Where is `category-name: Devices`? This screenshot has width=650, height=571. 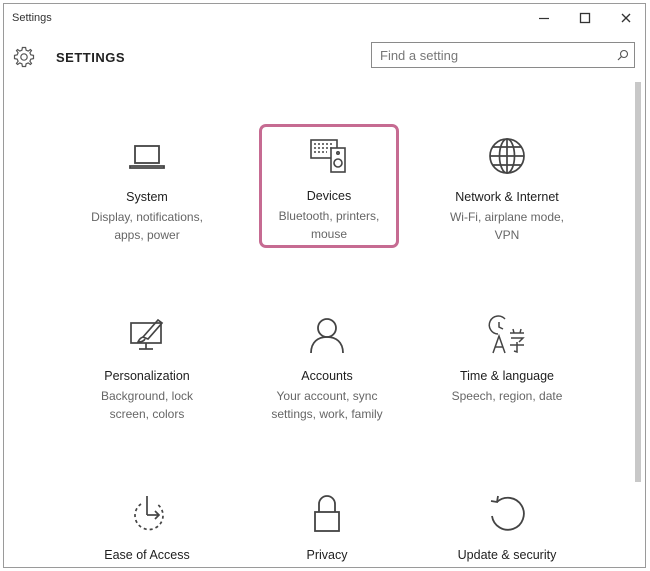 category-name: Devices is located at coordinates (329, 196).